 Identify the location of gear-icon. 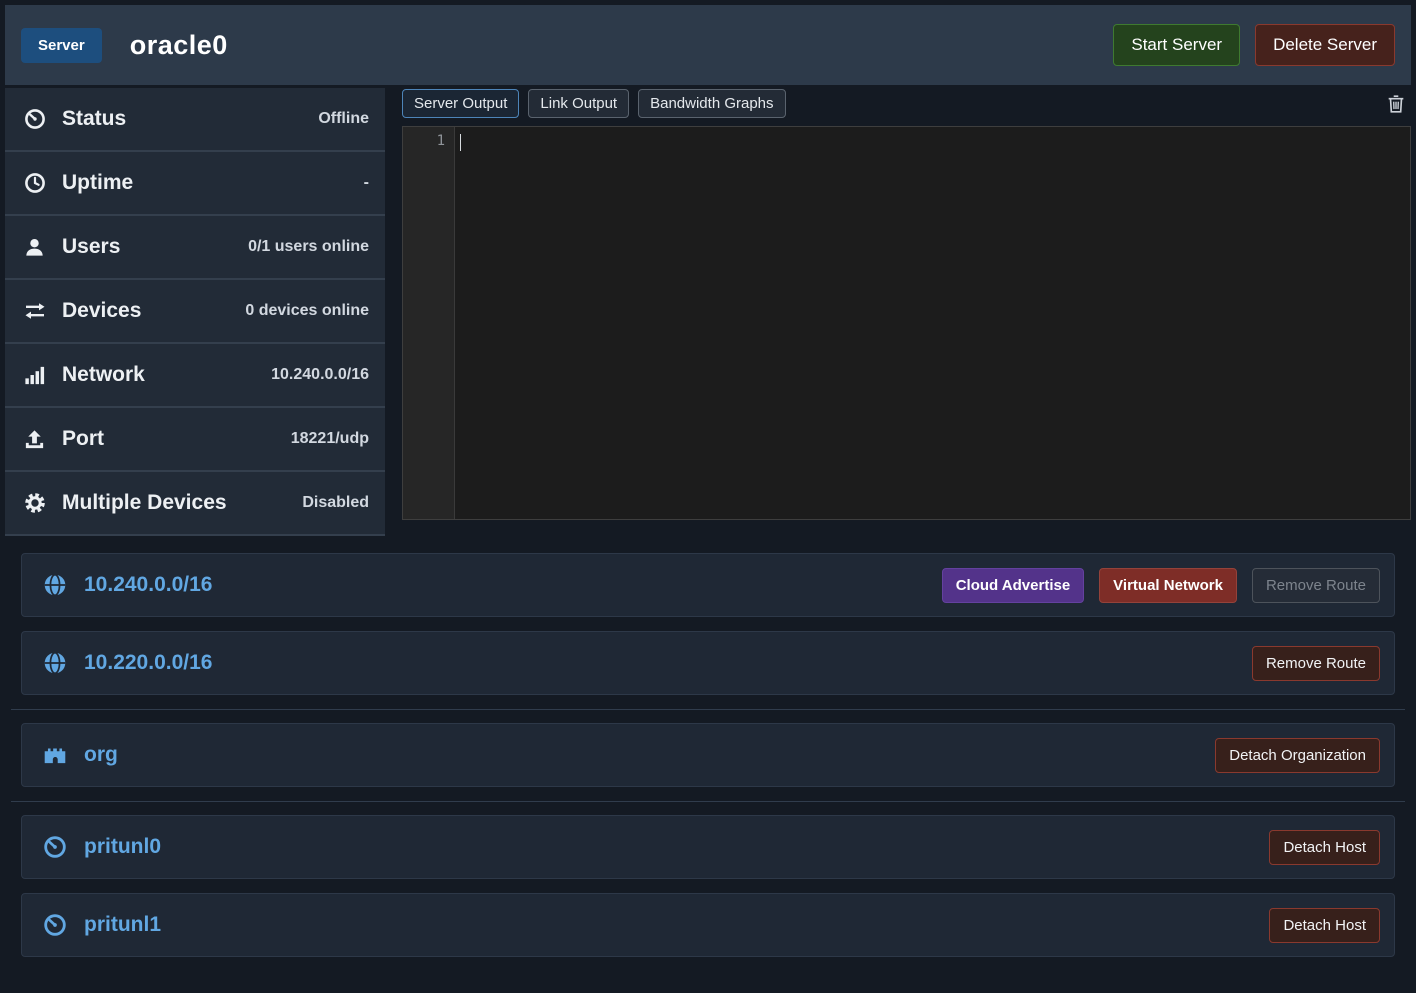
(39, 503).